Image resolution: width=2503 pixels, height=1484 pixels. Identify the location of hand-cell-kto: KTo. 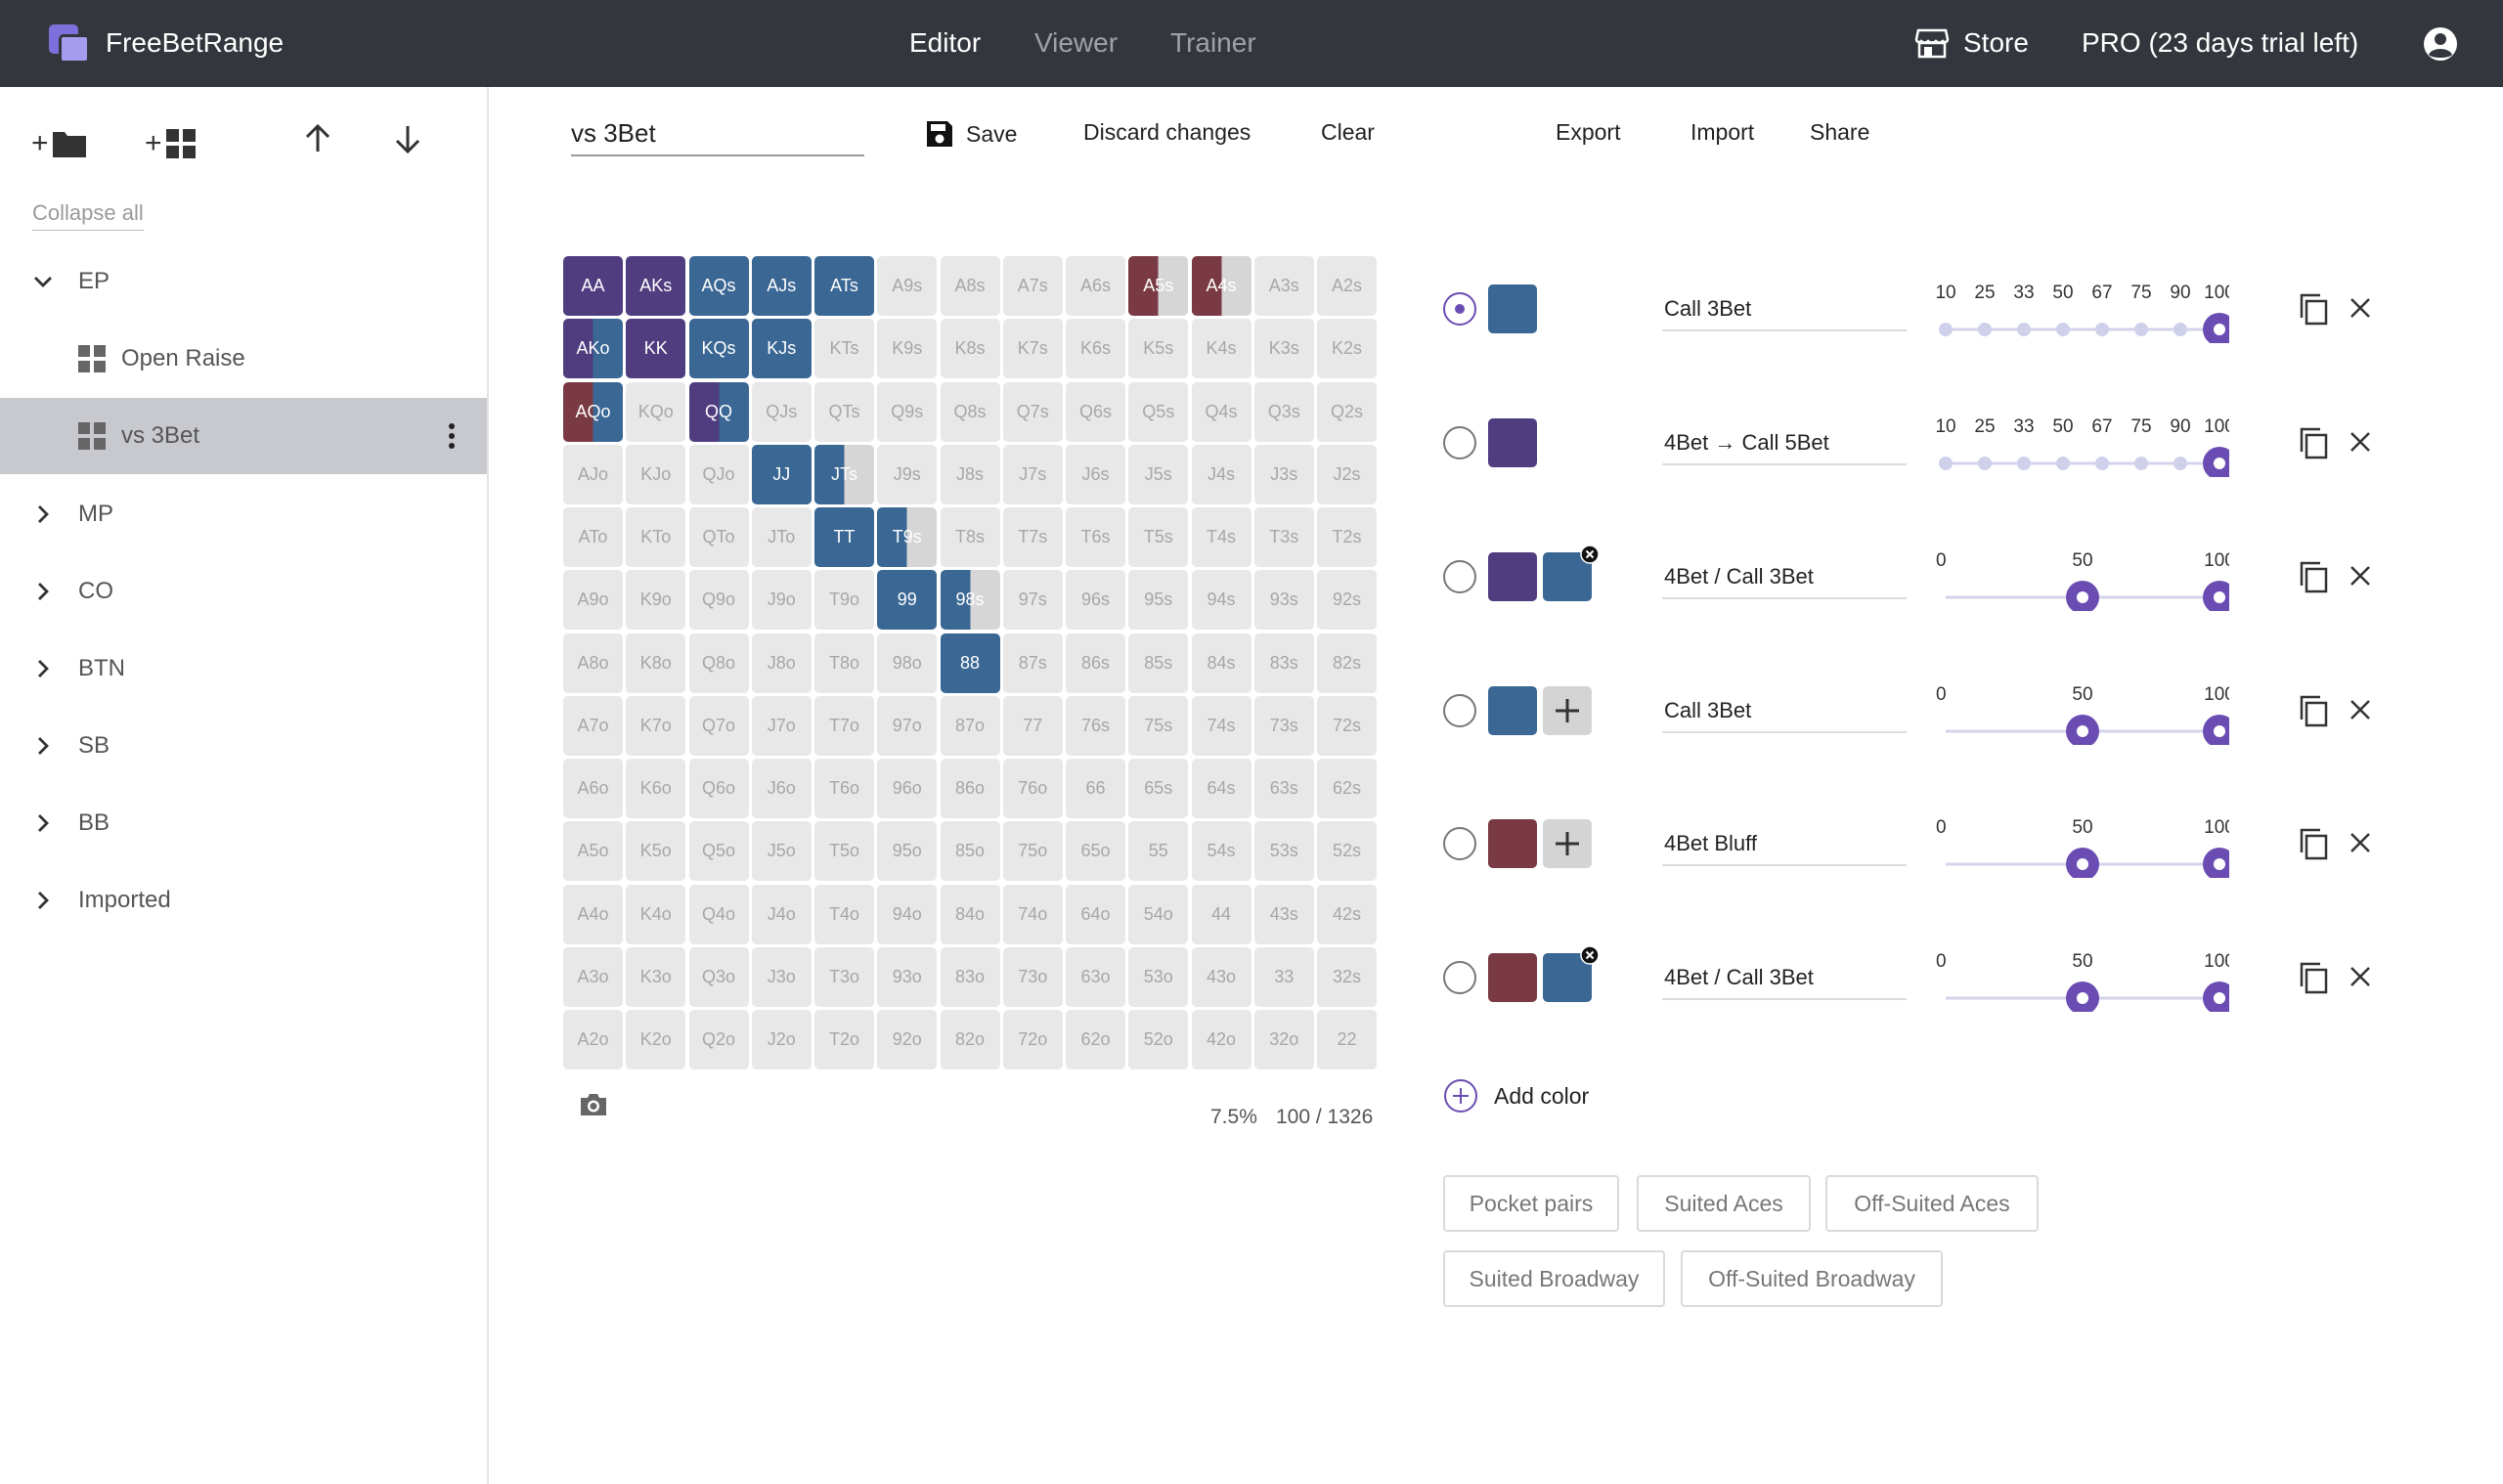
(655, 537).